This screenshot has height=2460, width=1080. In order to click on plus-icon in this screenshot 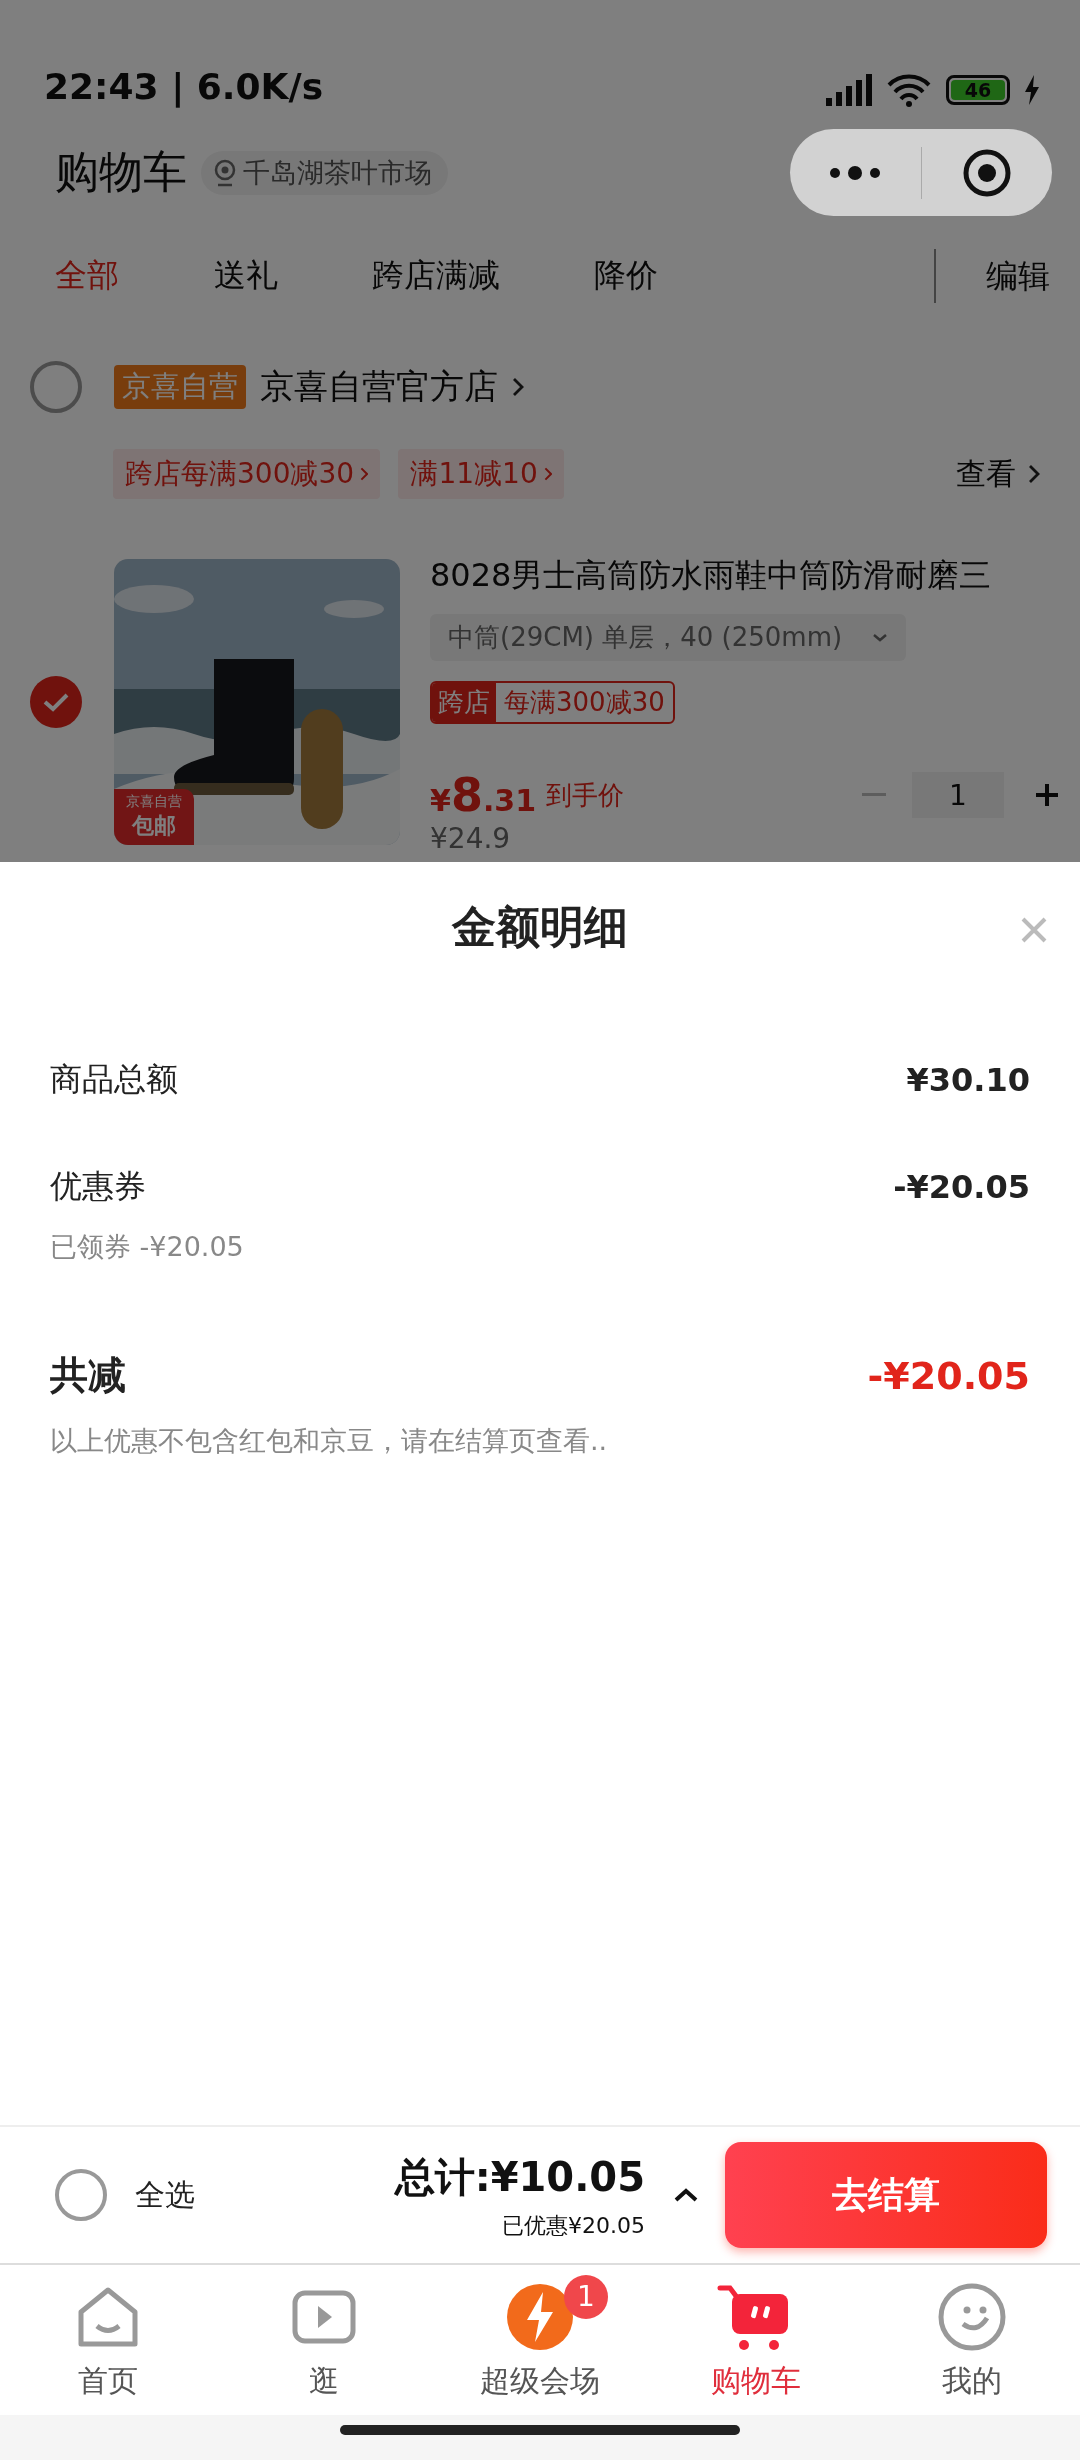, I will do `click(1047, 795)`.